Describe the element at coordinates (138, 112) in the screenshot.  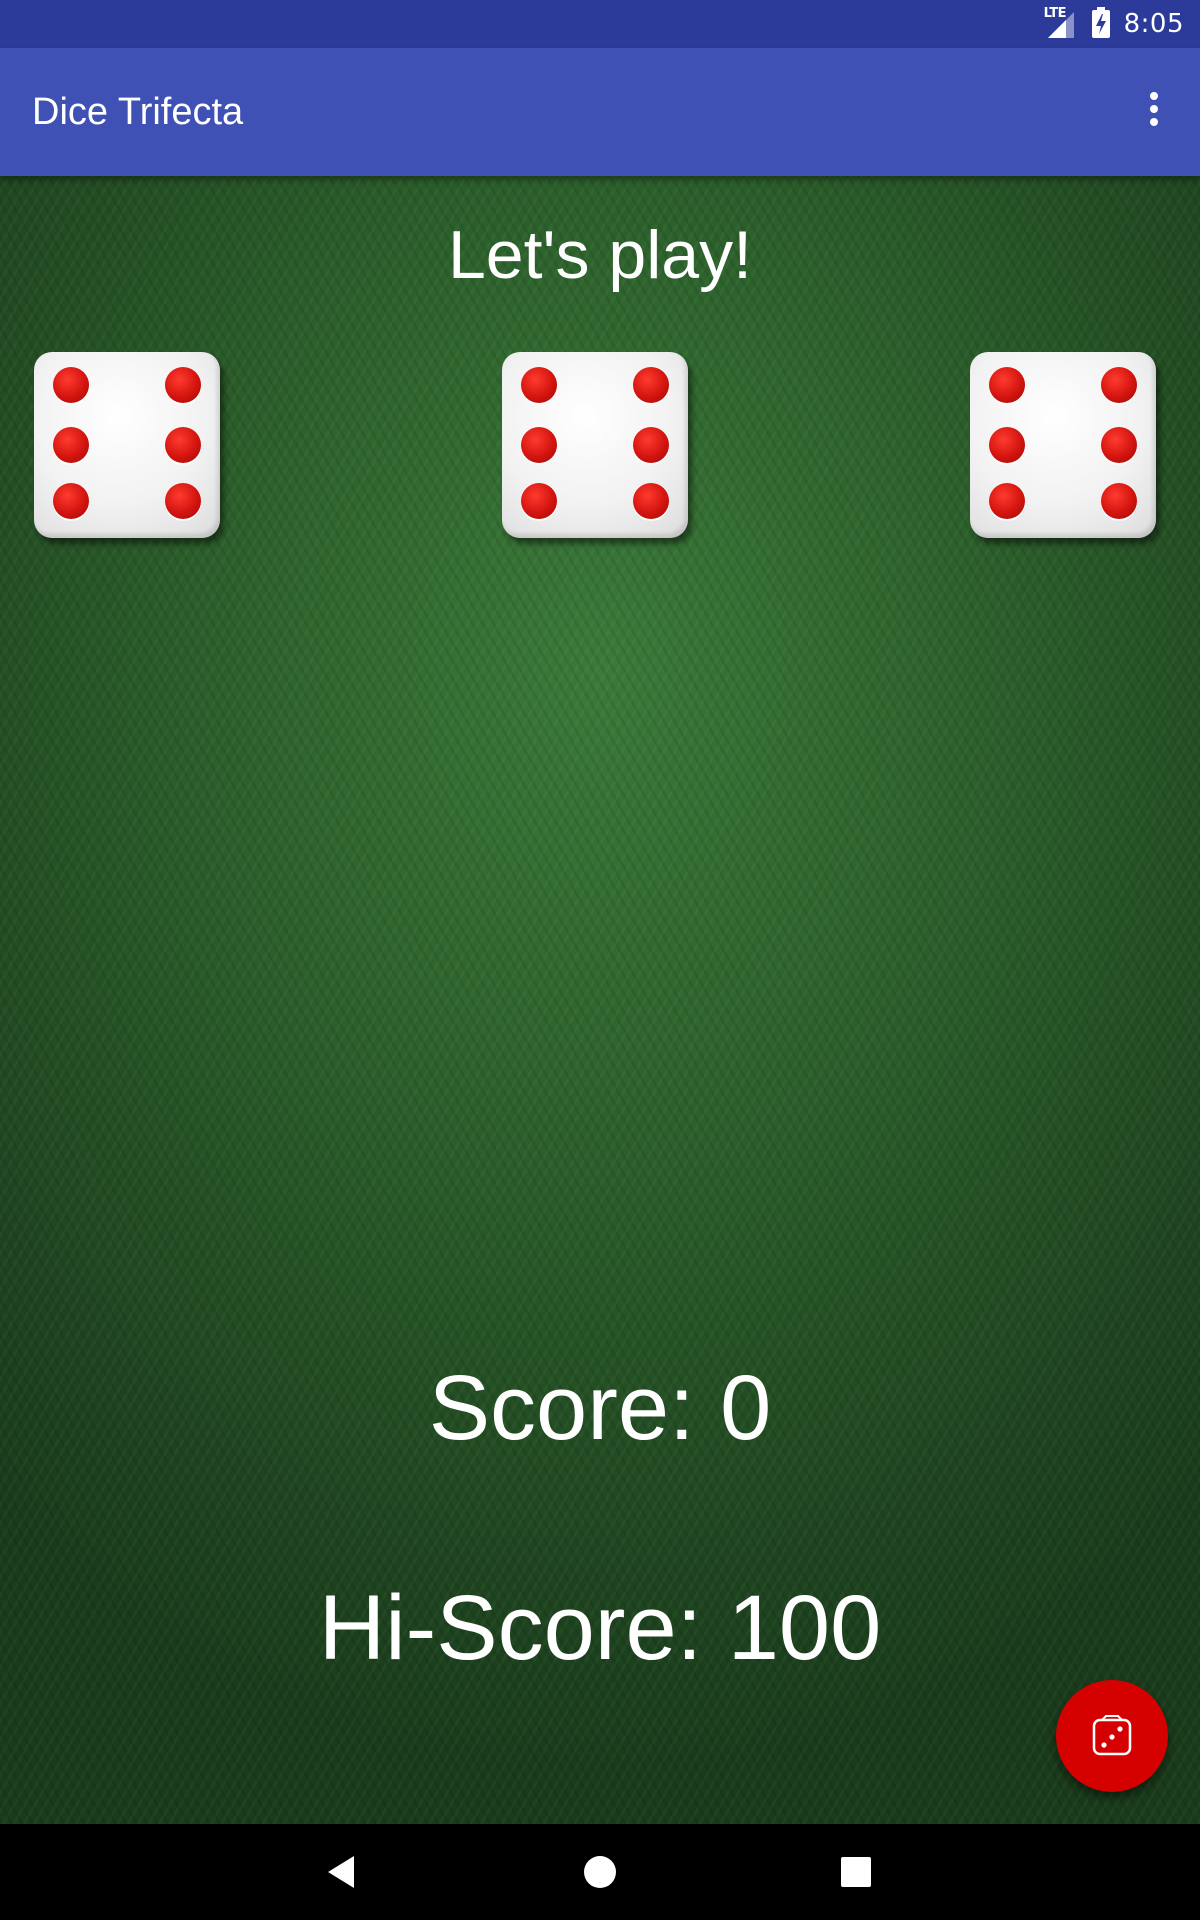
I see `app-title: Dice Trifecta` at that location.